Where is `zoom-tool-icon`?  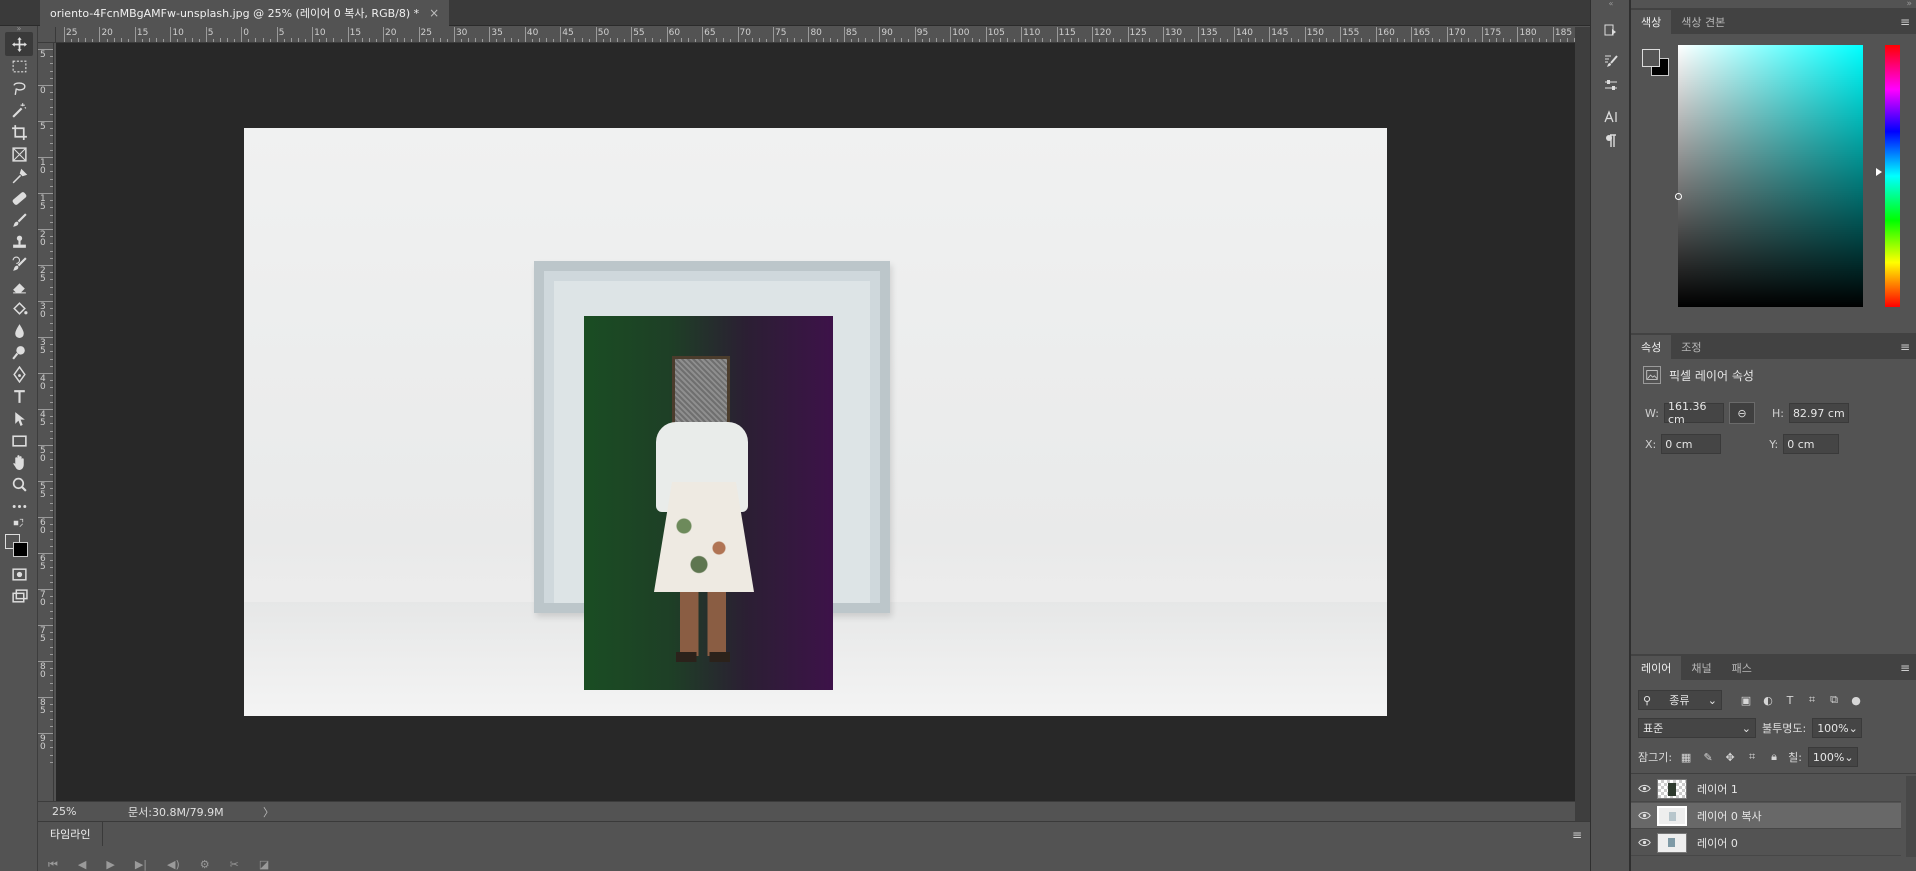 zoom-tool-icon is located at coordinates (19, 484).